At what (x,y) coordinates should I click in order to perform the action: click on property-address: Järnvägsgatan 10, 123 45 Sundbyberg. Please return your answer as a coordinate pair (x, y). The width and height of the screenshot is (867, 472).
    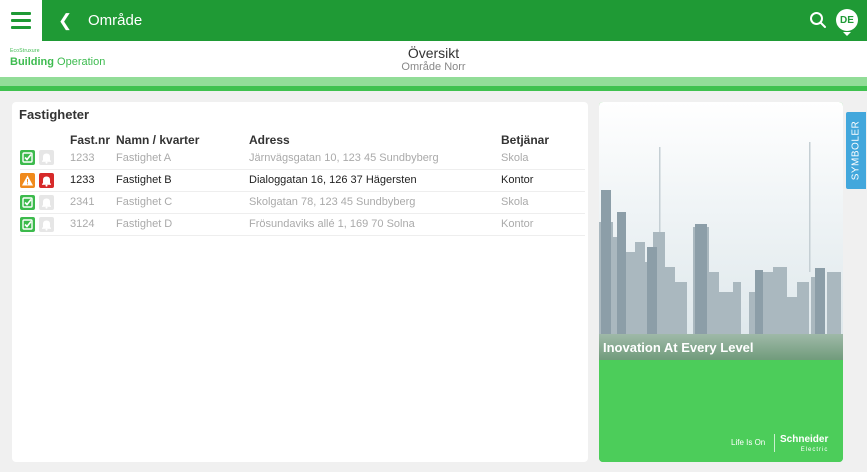
    Looking at the image, I should click on (375, 158).